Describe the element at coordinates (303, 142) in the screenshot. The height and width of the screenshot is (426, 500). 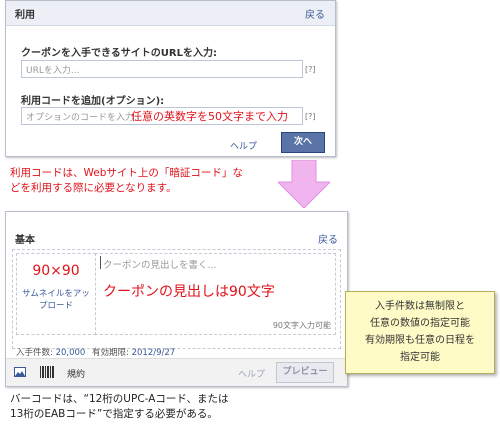
I see `next-button: 次へ` at that location.